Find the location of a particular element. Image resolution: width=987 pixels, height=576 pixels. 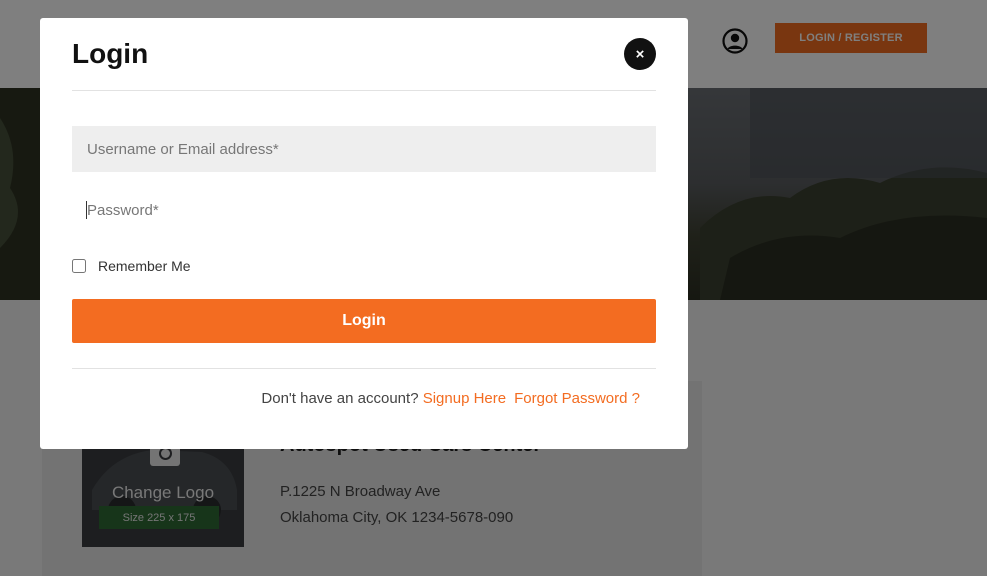

signup-link: Signup Here is located at coordinates (464, 398).